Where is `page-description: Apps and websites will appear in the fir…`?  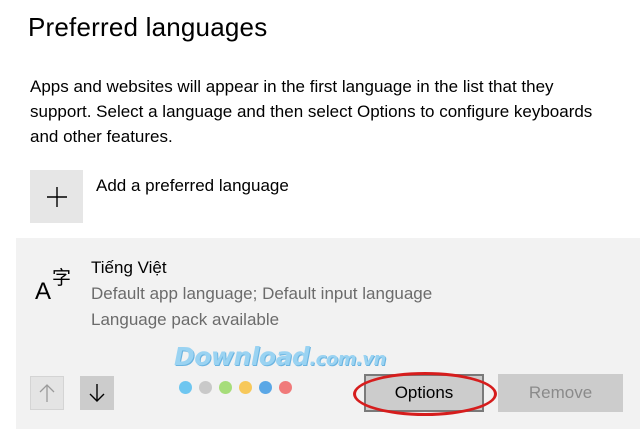
page-description: Apps and websites will appear in the fir… is located at coordinates (311, 111).